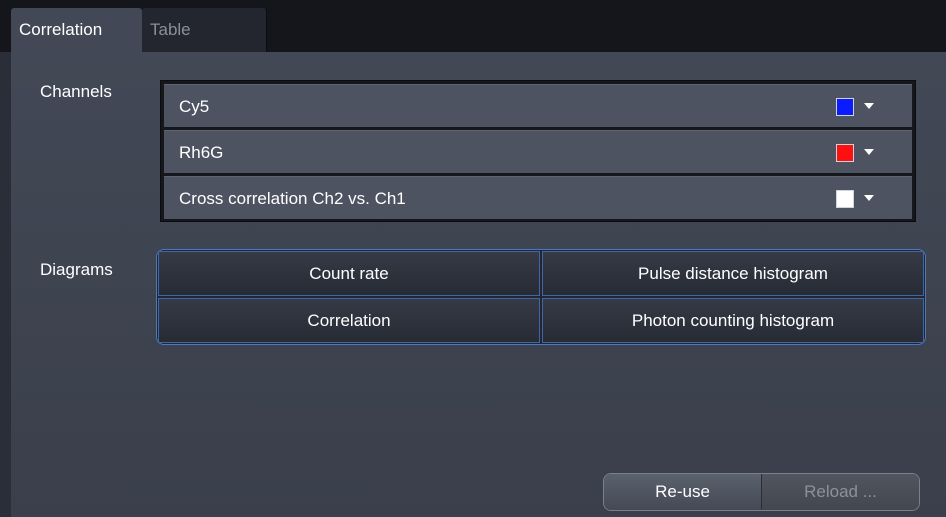  Describe the element at coordinates (349, 320) in the screenshot. I see `correlation-button: Correlation` at that location.